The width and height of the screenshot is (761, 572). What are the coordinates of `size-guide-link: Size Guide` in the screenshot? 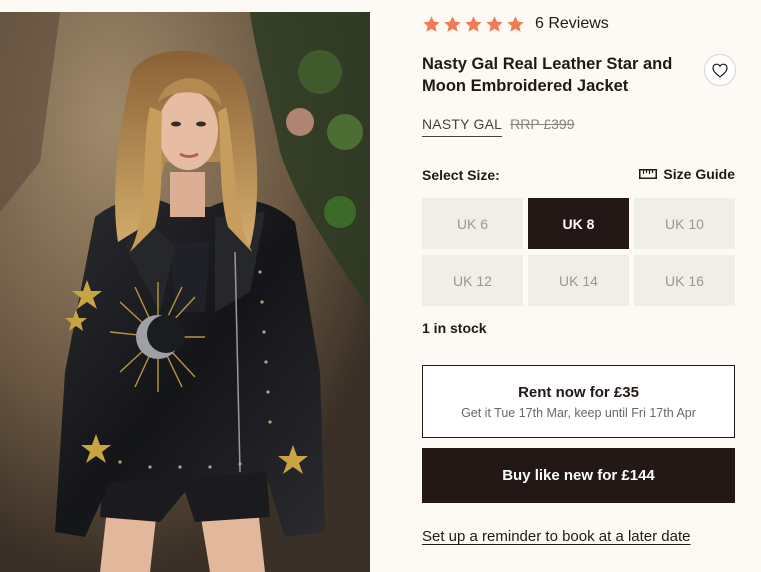 It's located at (687, 174).